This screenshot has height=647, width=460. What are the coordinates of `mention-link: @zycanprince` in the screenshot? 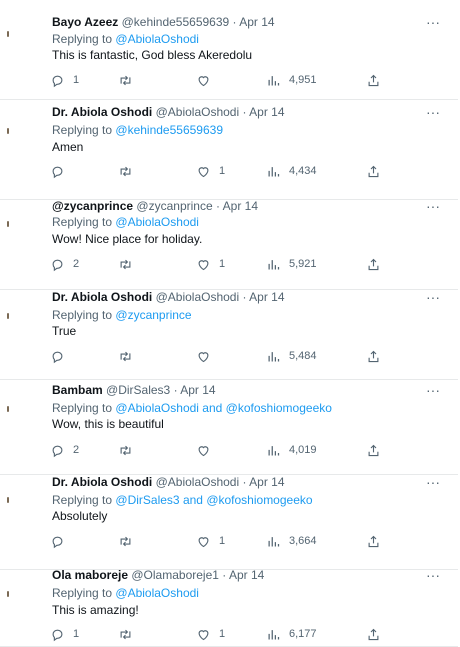 It's located at (153, 315).